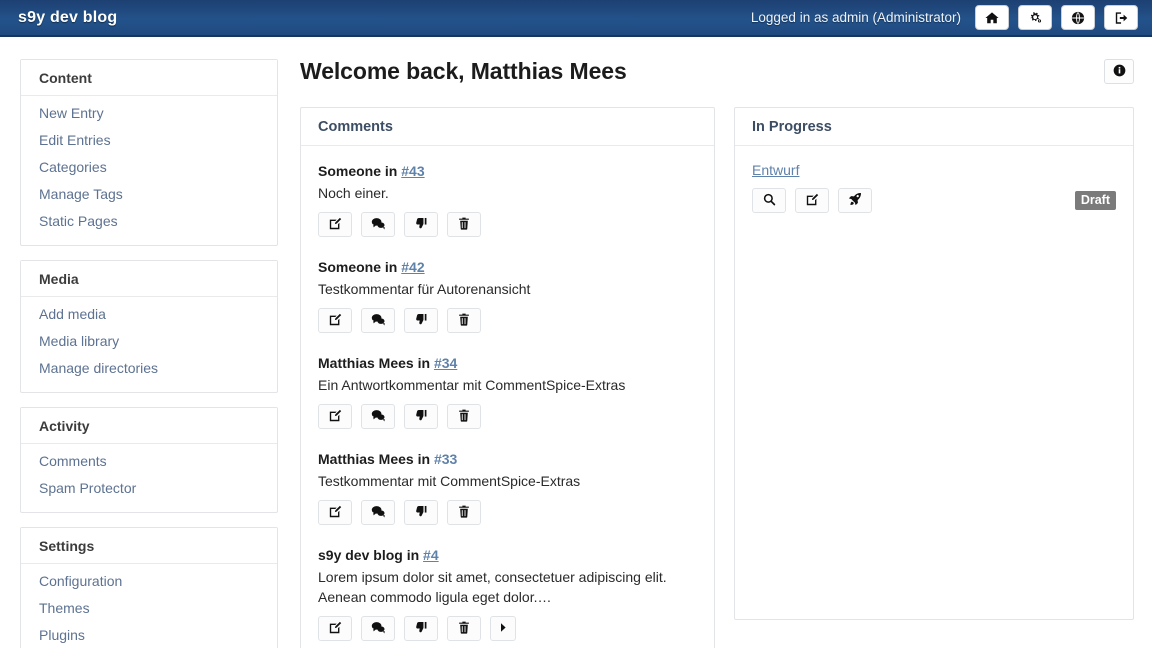  Describe the element at coordinates (1121, 17) in the screenshot. I see `logout-button` at that location.